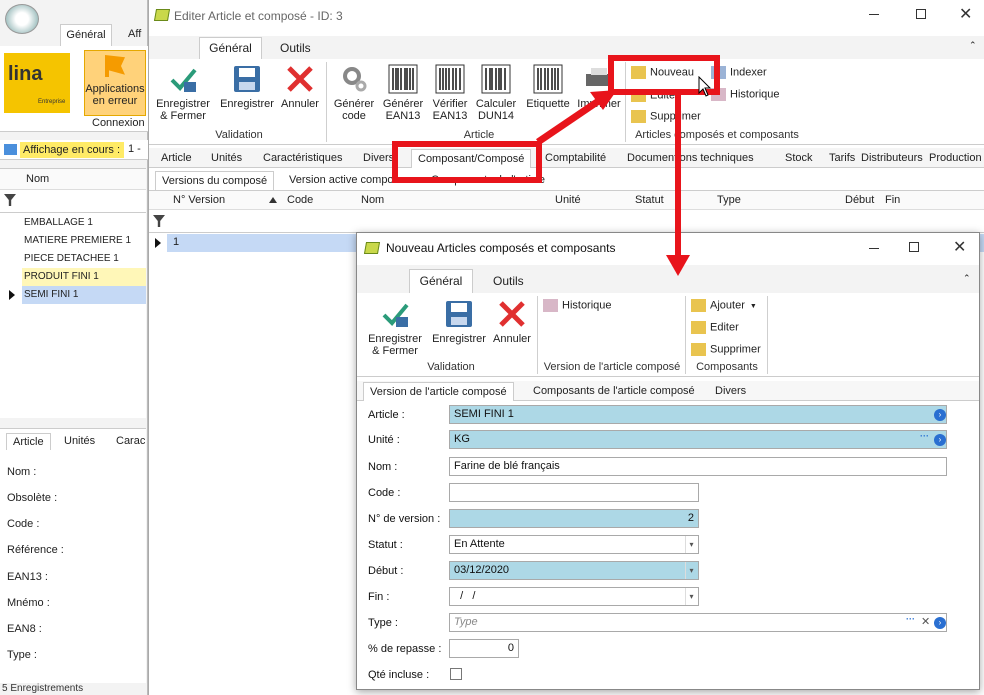  Describe the element at coordinates (705, 86) in the screenshot. I see `mouse-cursor-icon` at that location.